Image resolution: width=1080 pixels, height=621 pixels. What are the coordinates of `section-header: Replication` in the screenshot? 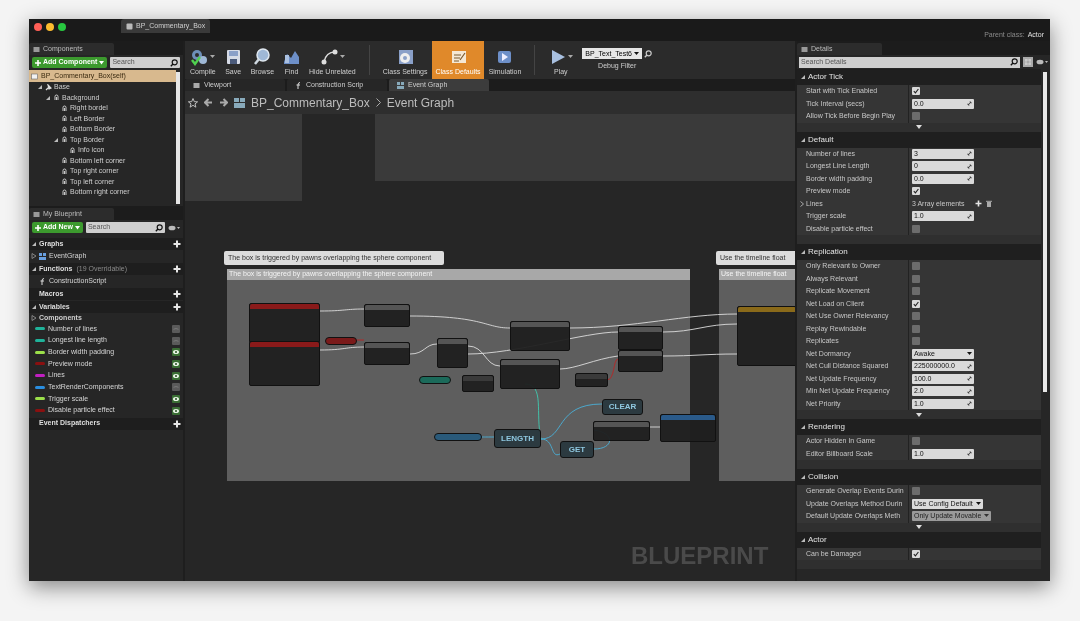 It's located at (828, 252).